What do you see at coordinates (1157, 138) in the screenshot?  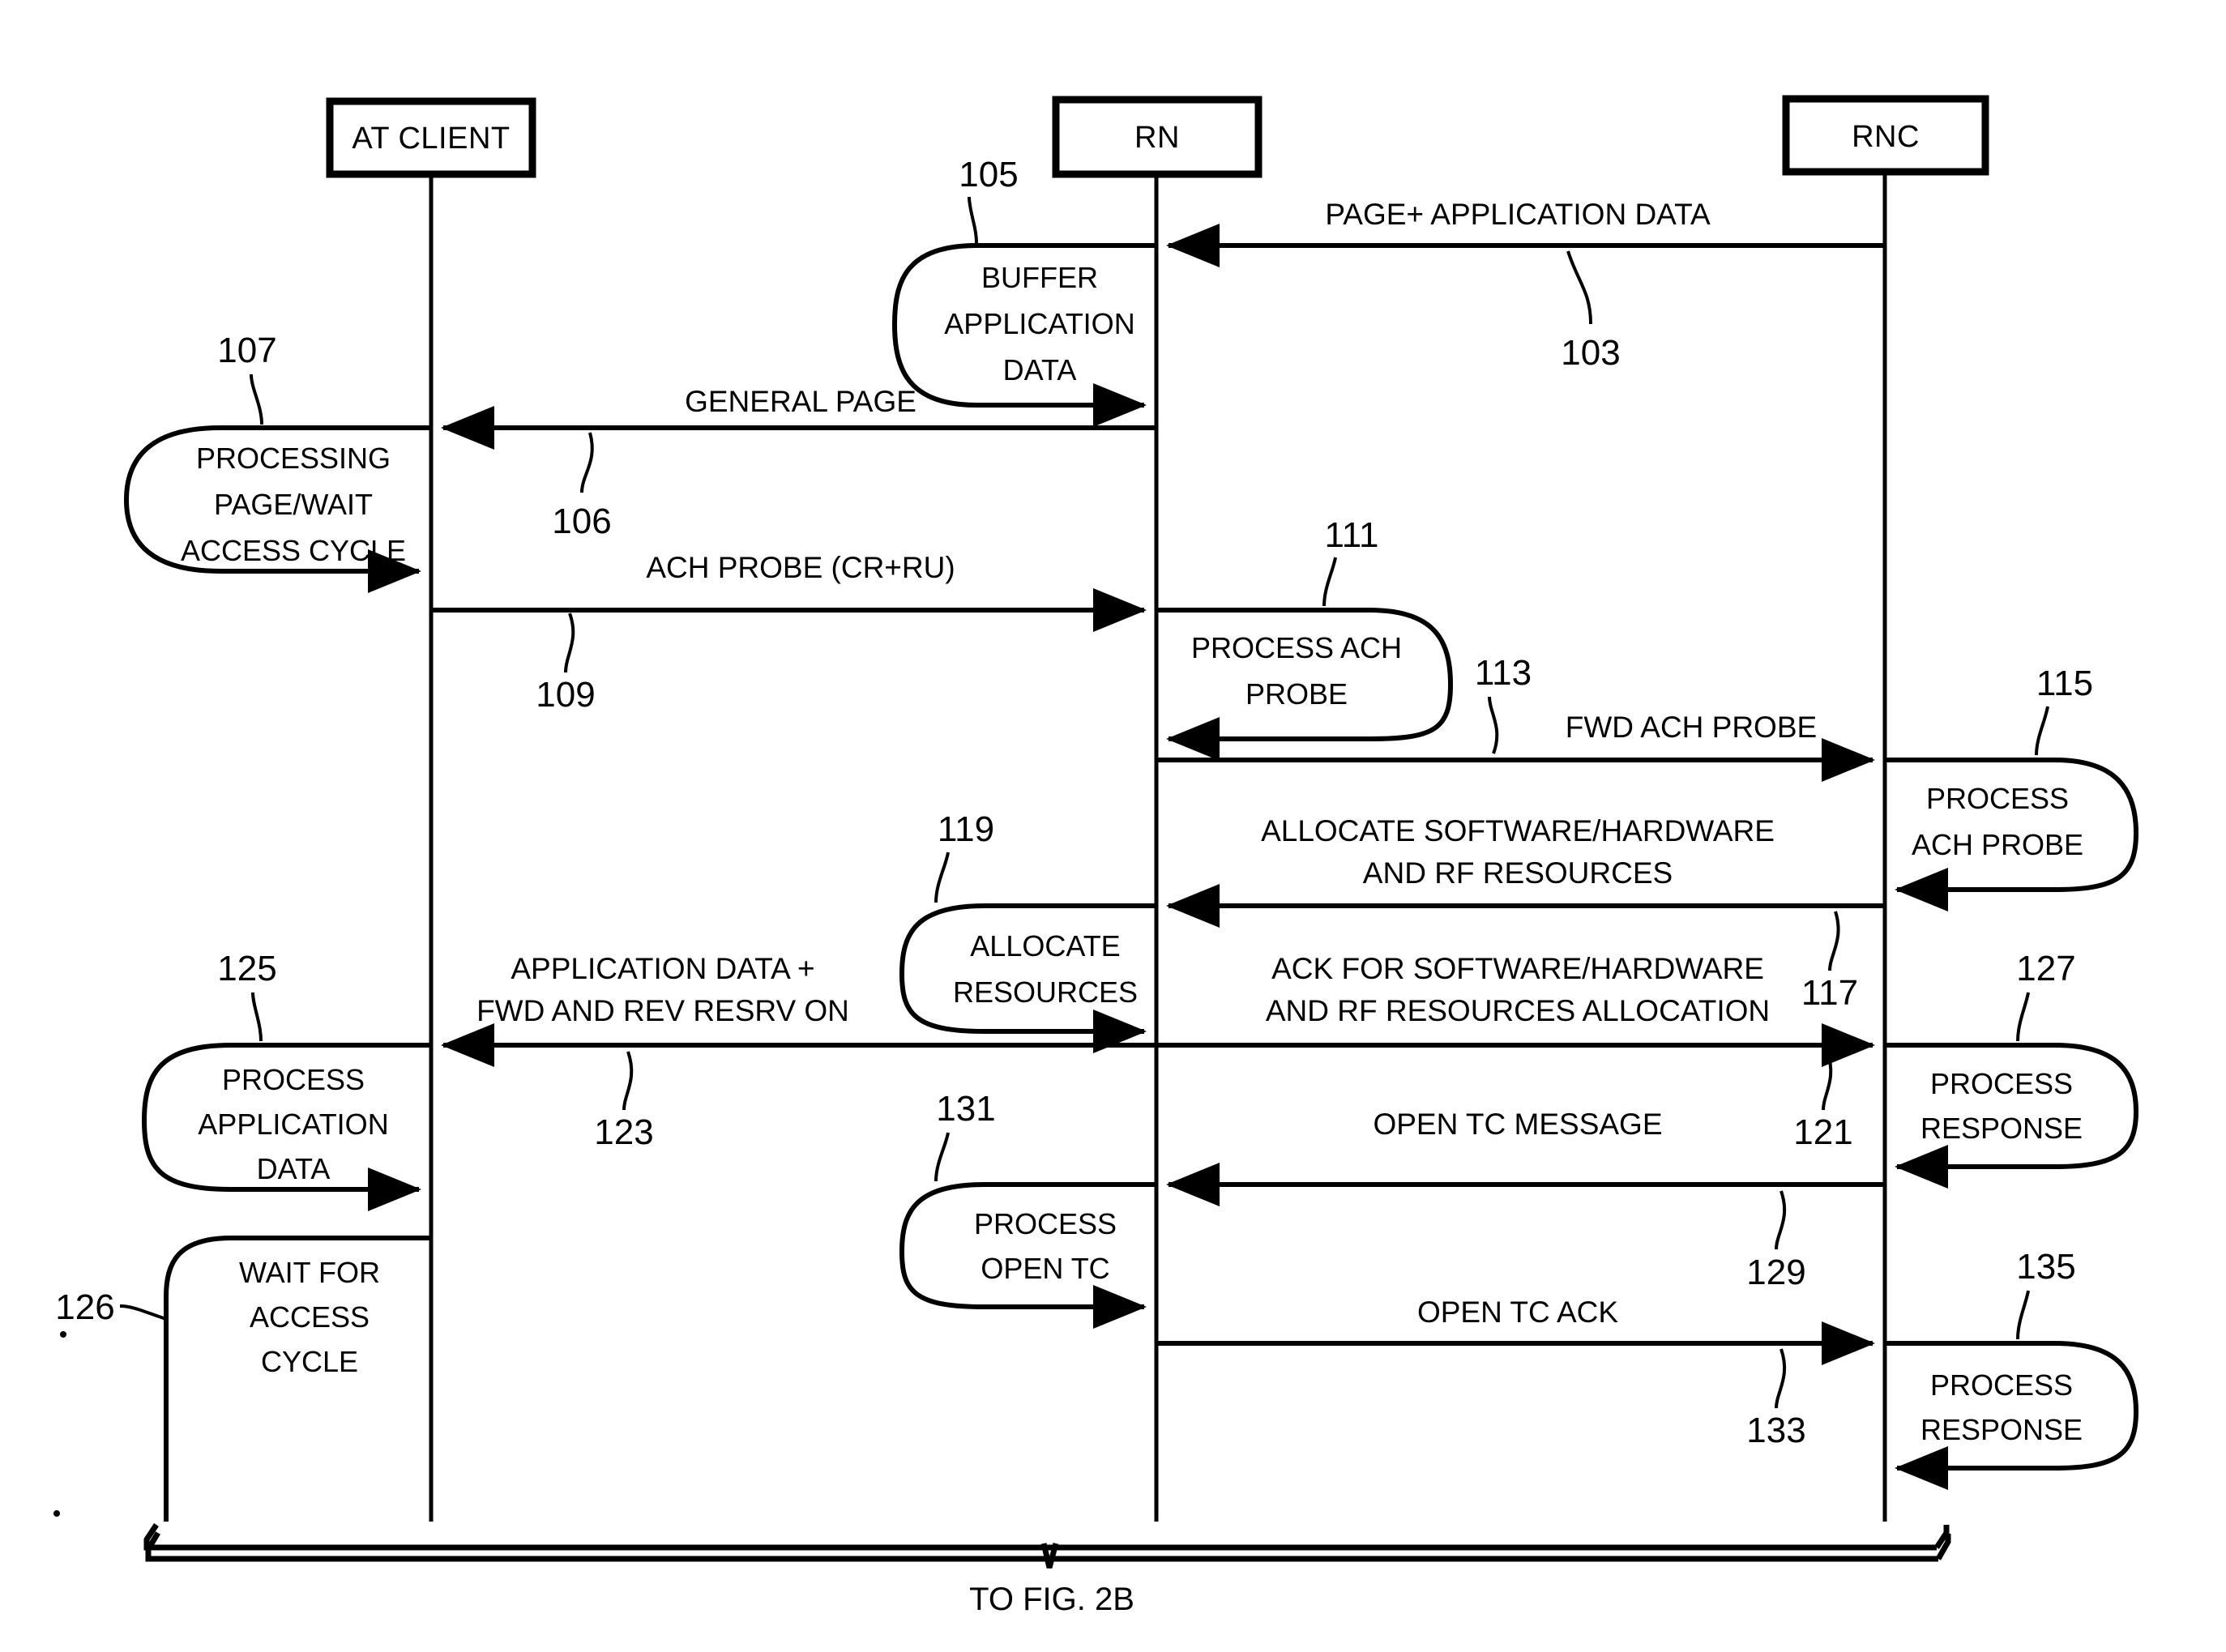 I see `actor-label-rn: RN` at bounding box center [1157, 138].